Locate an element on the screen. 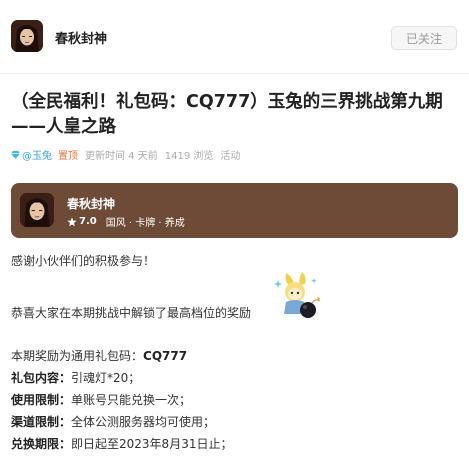  detail-content: 礼包内容：引魂灯*20； is located at coordinates (75, 377).